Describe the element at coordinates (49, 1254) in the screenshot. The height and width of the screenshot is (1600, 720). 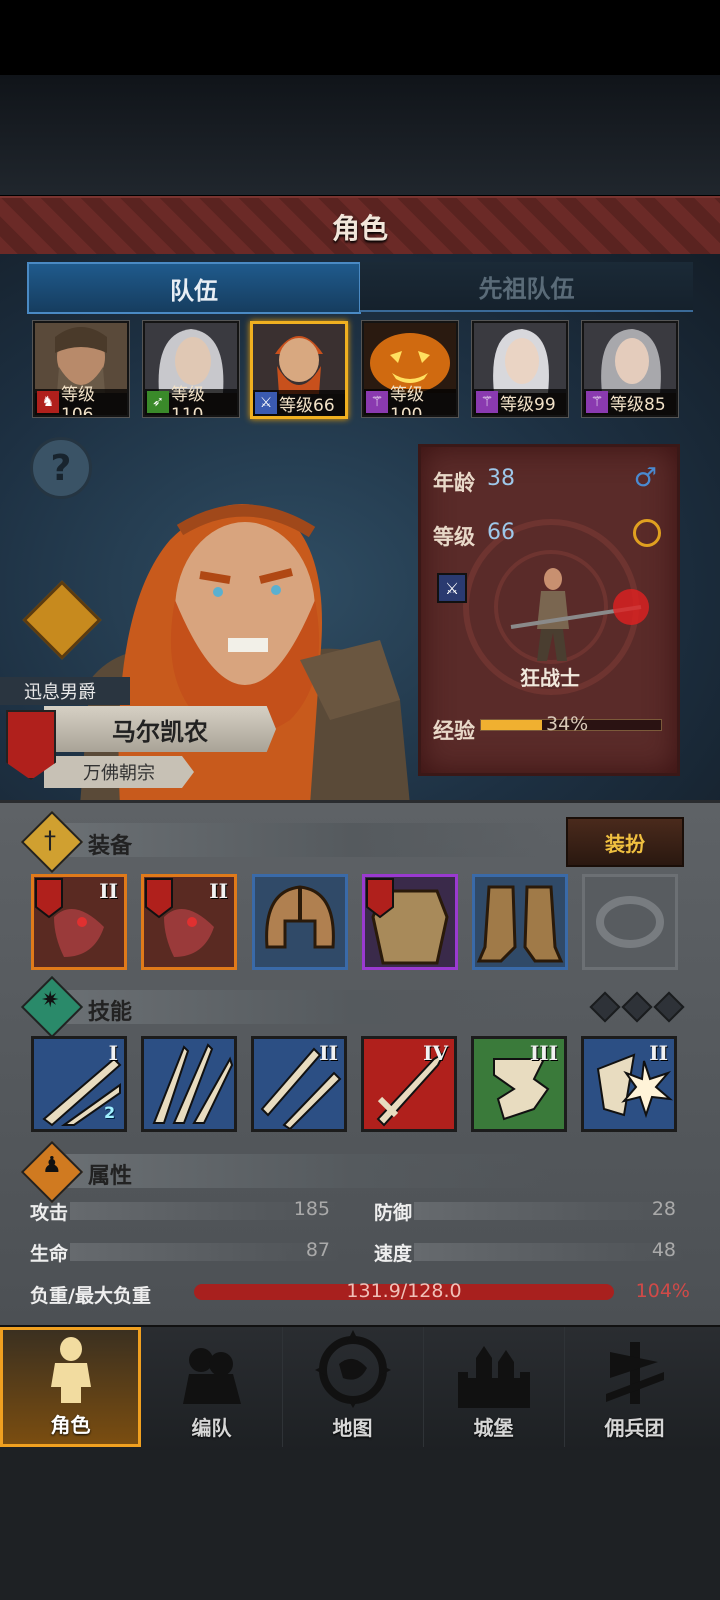
I see `hp-label: 生命` at that location.